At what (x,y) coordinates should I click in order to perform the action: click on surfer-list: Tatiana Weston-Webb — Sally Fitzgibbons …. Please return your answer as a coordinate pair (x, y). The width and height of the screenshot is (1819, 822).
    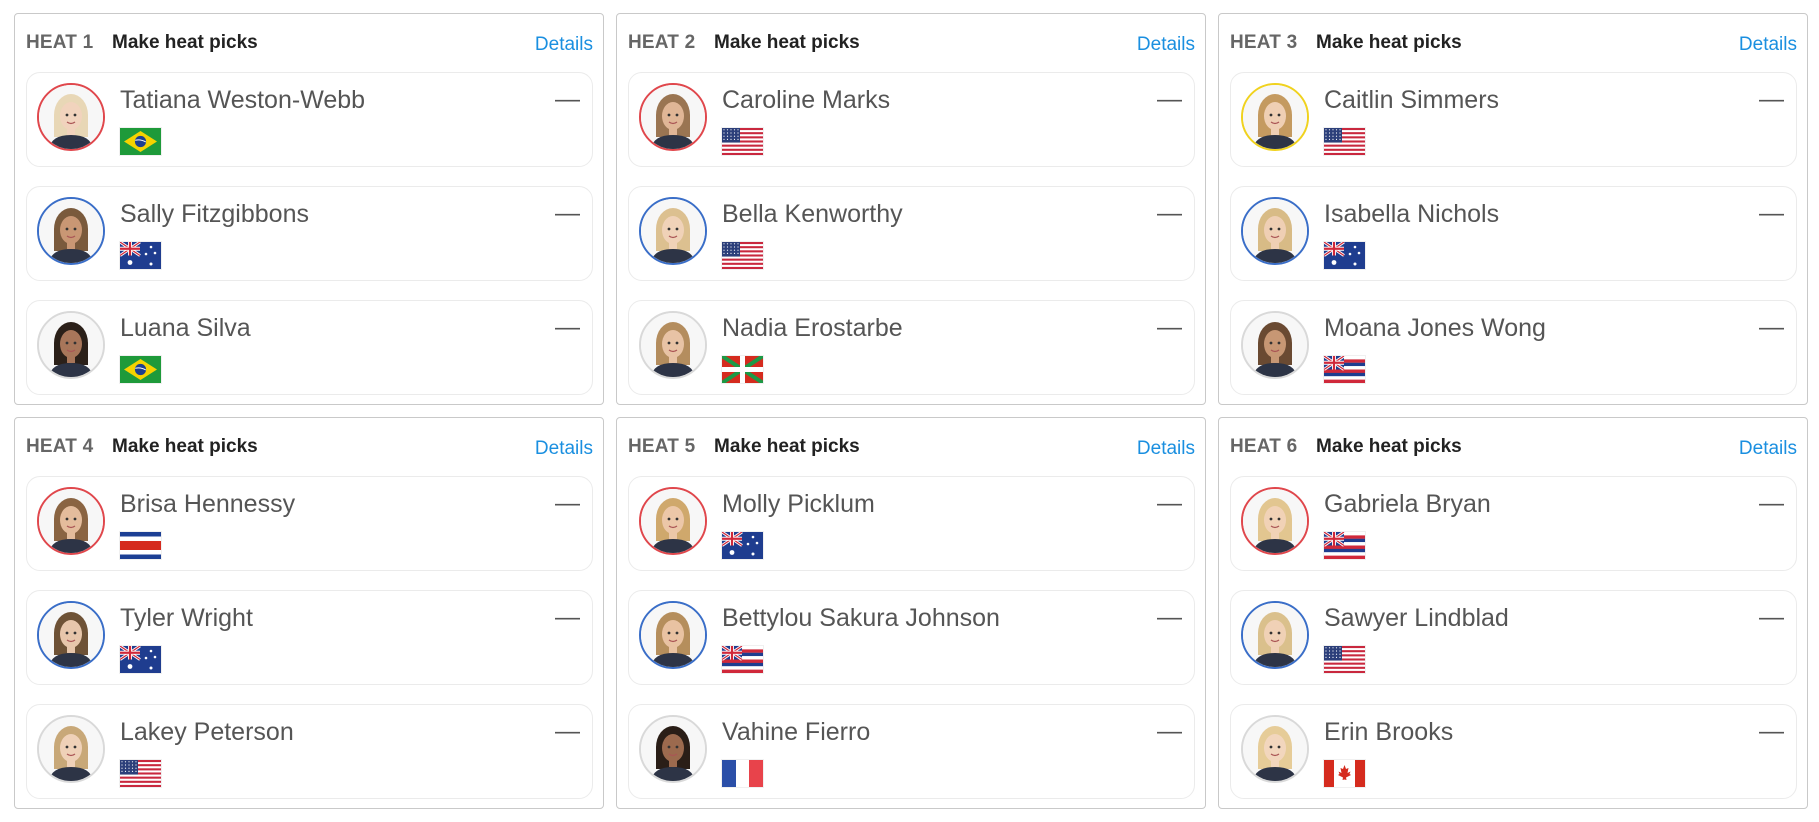
    Looking at the image, I should click on (309, 233).